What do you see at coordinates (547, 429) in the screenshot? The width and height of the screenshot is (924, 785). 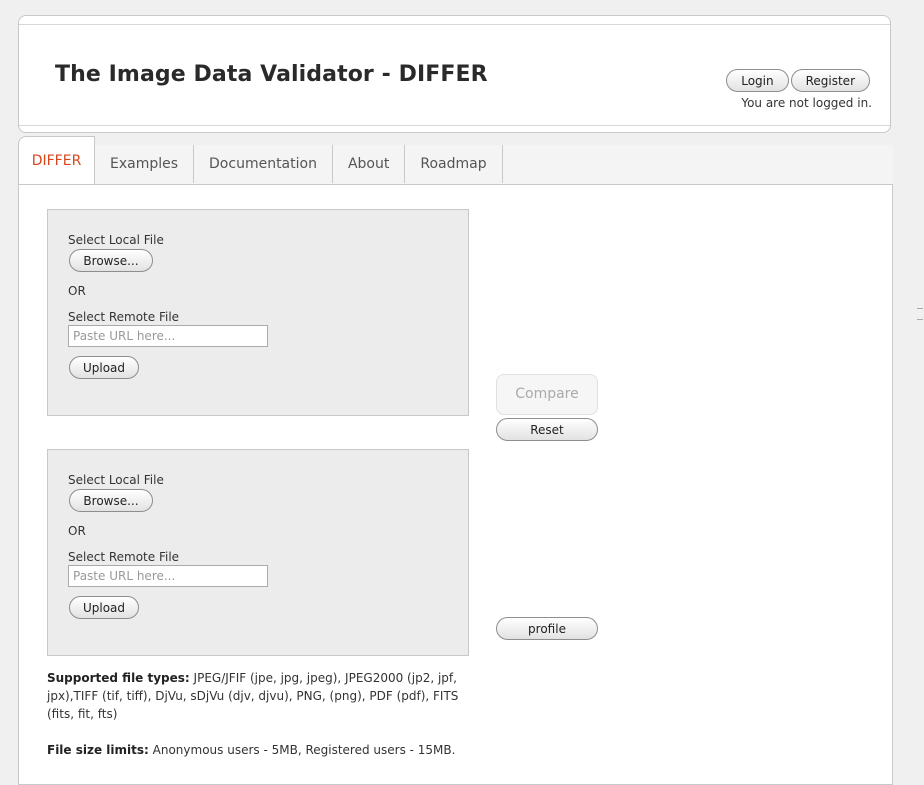 I see `reset-button: Reset` at bounding box center [547, 429].